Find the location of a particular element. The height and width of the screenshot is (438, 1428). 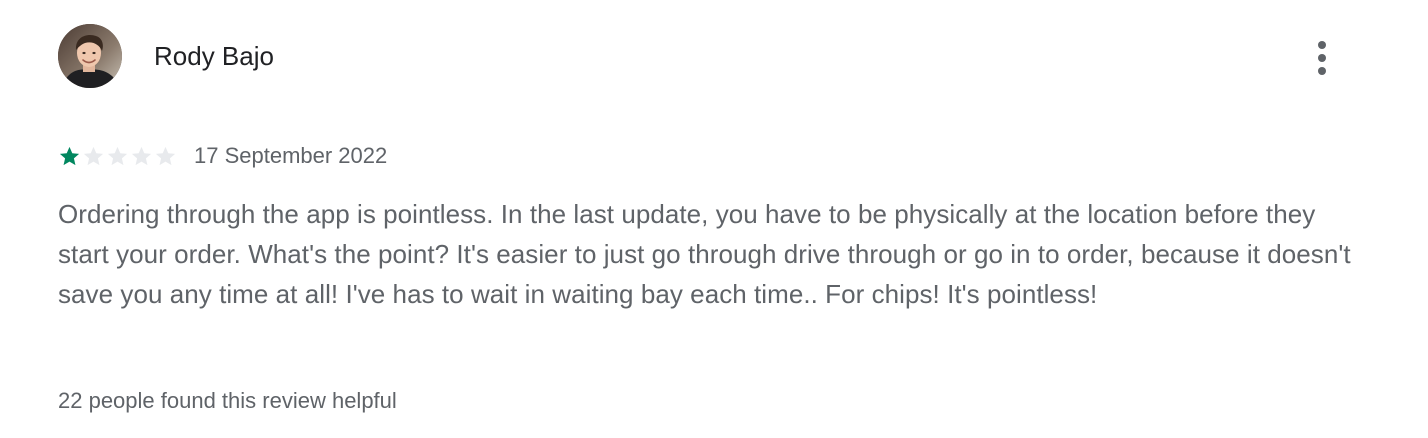

rating-row: 17 September 2022 is located at coordinates (222, 156).